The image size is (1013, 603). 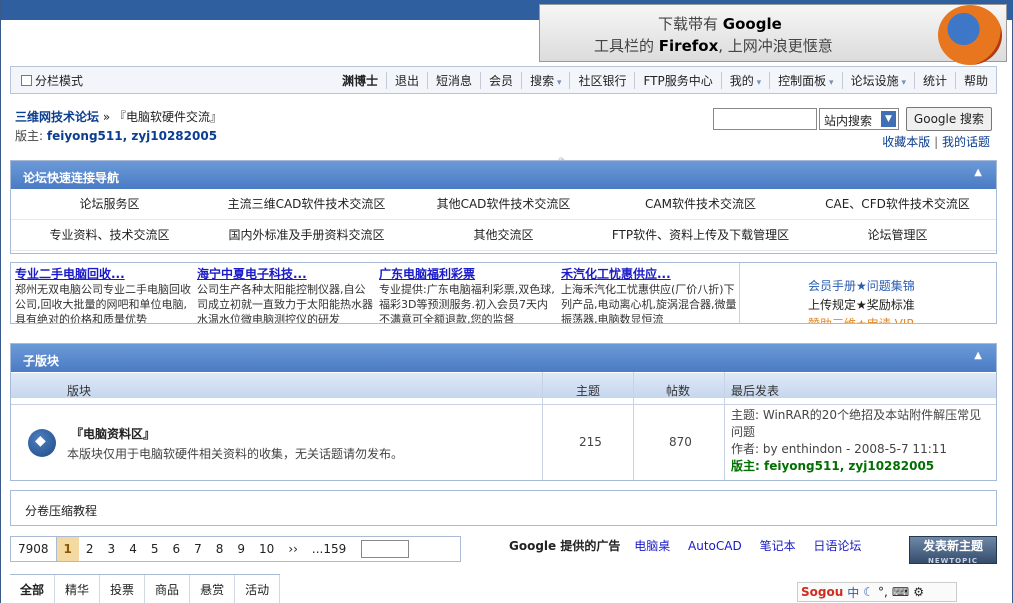 I want to click on last-moderators: 版主: feiyong511, zyj10282005, so click(x=861, y=466).